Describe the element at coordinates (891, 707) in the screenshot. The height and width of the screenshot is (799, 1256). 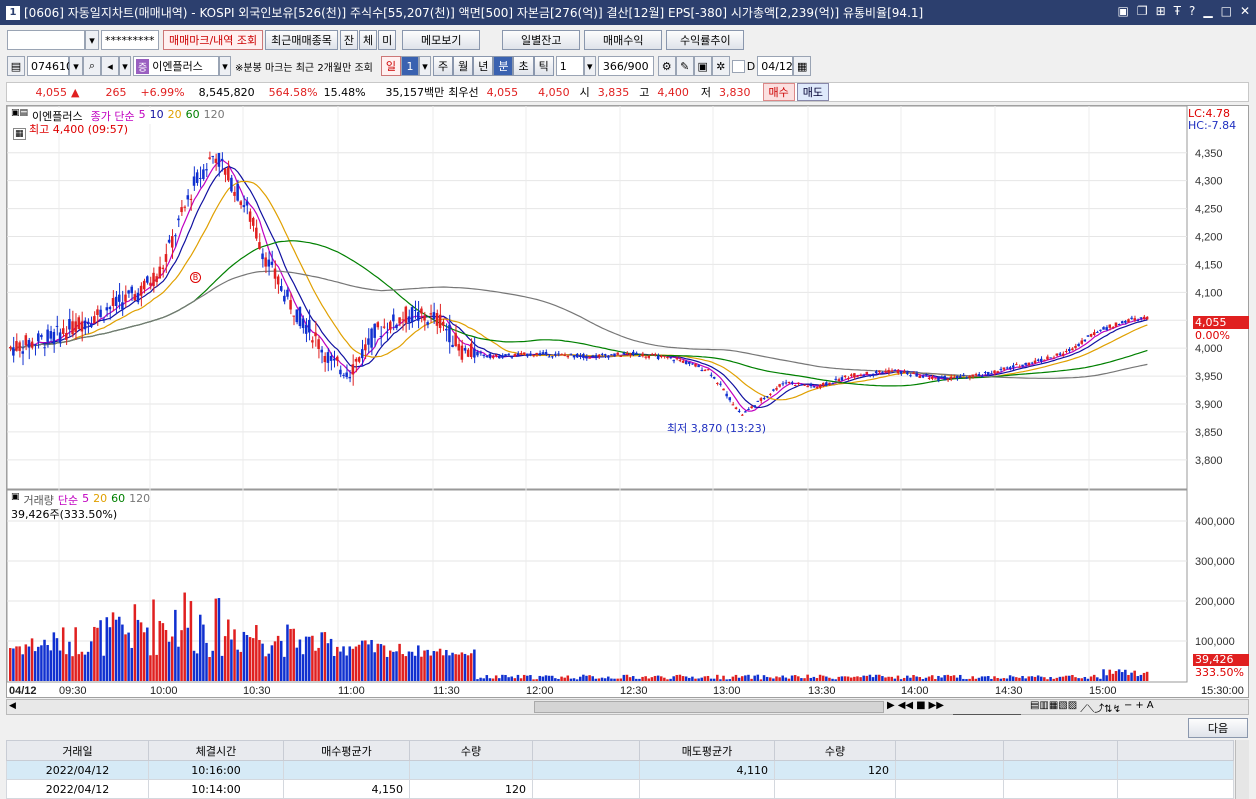
I see `play-icon: ▶` at that location.